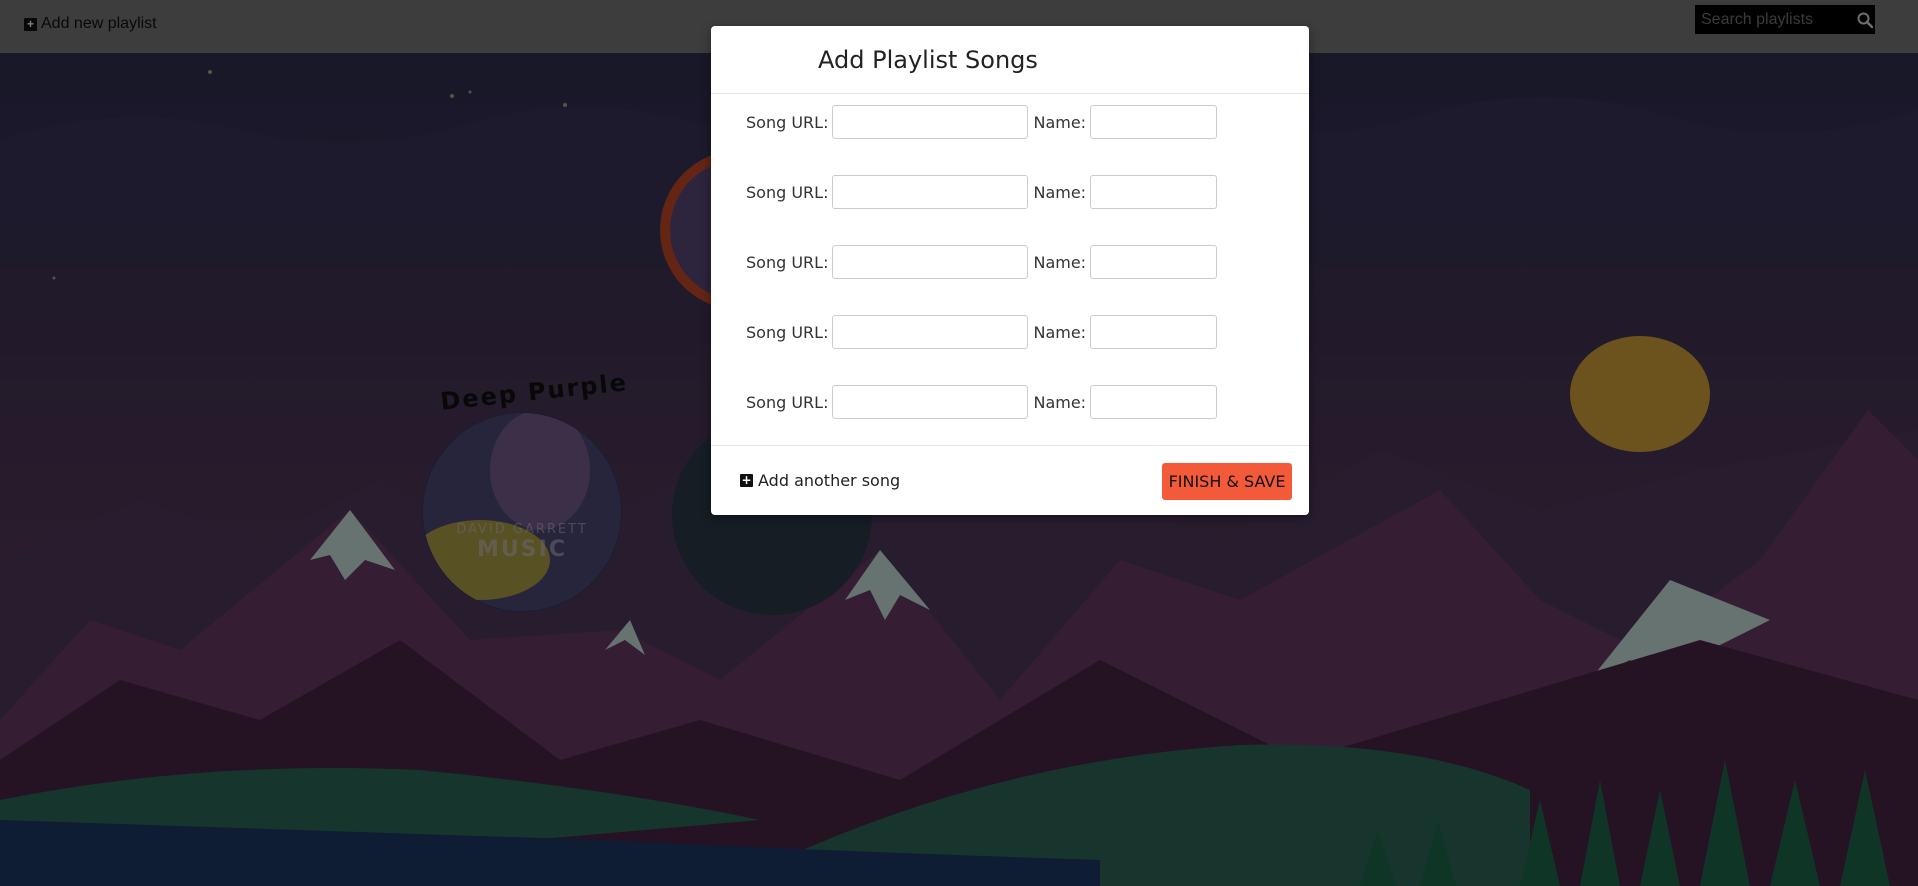 The image size is (1918, 886). I want to click on add-another-song-label: Add another song, so click(829, 480).